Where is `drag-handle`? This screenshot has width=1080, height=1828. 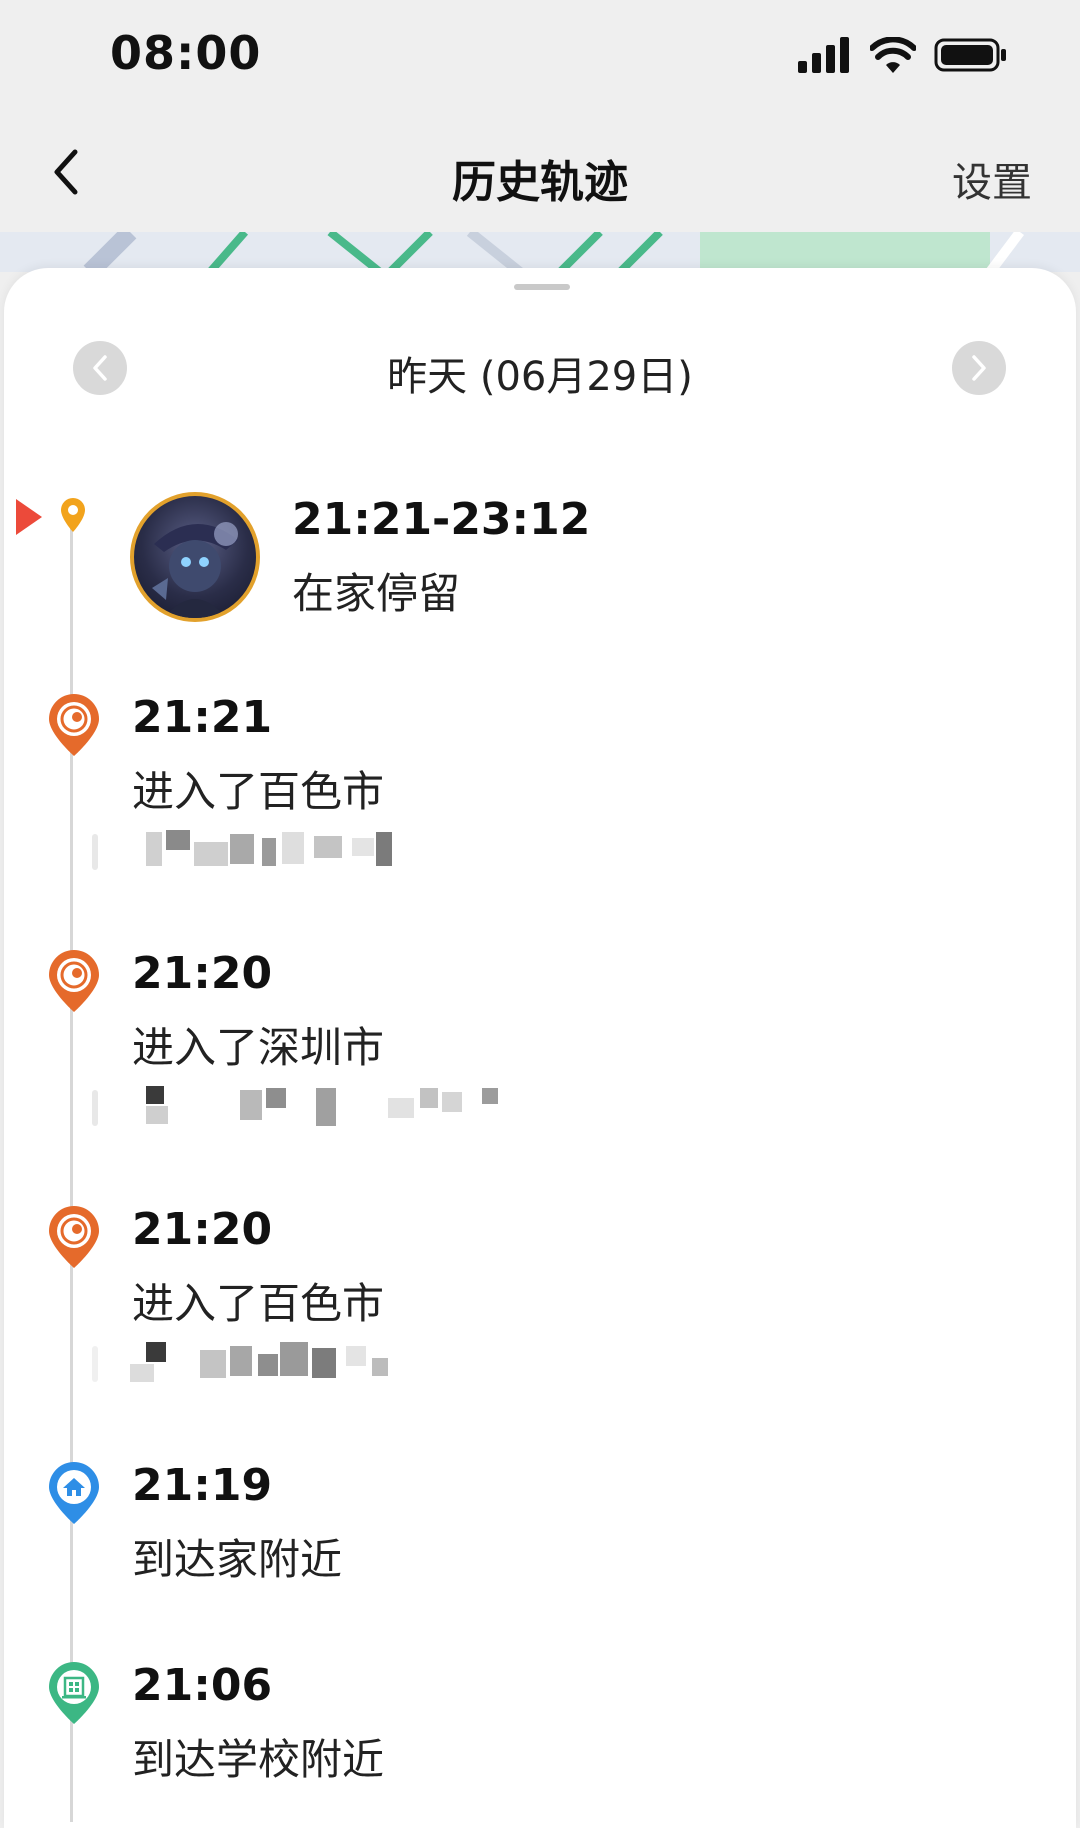 drag-handle is located at coordinates (542, 287).